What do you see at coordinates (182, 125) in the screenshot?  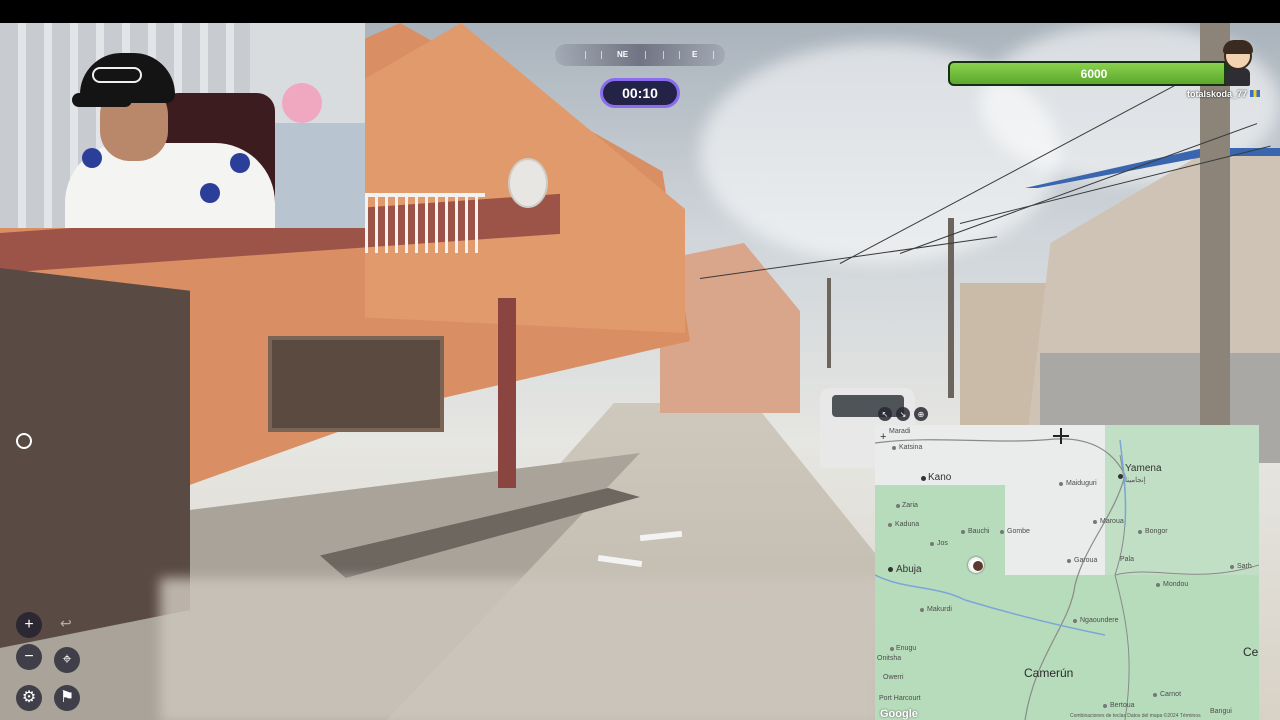 I see `webcam-feed` at bounding box center [182, 125].